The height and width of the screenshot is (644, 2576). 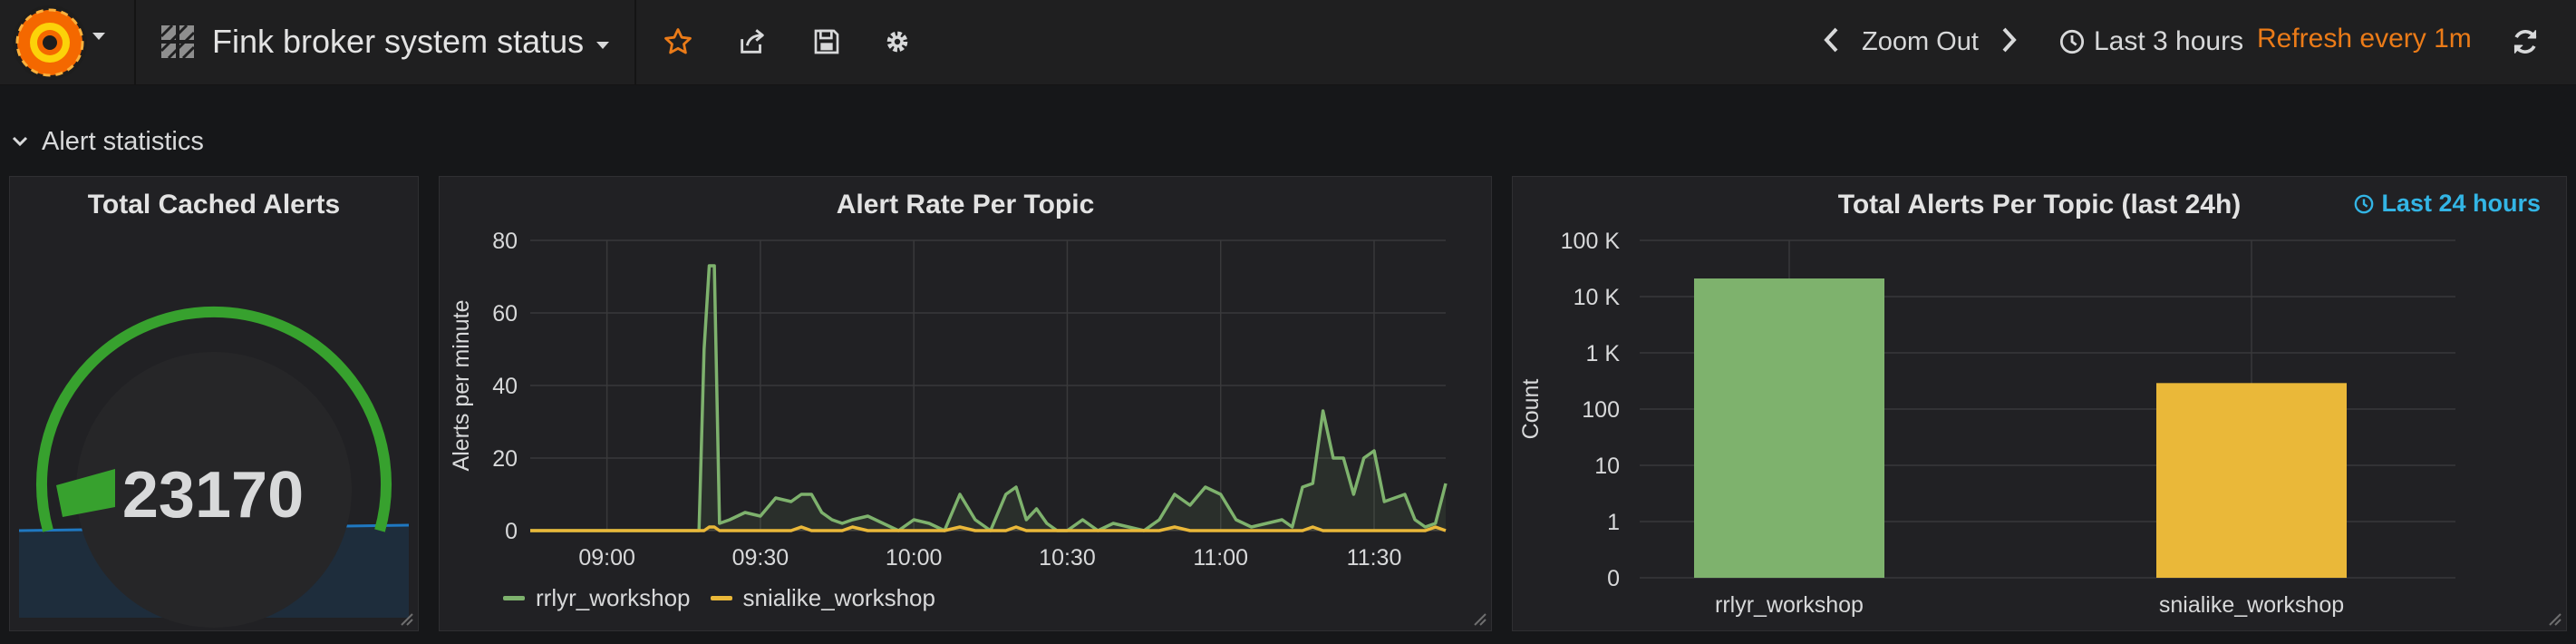 What do you see at coordinates (398, 41) in the screenshot?
I see `dashboard-title: Fink broker system status` at bounding box center [398, 41].